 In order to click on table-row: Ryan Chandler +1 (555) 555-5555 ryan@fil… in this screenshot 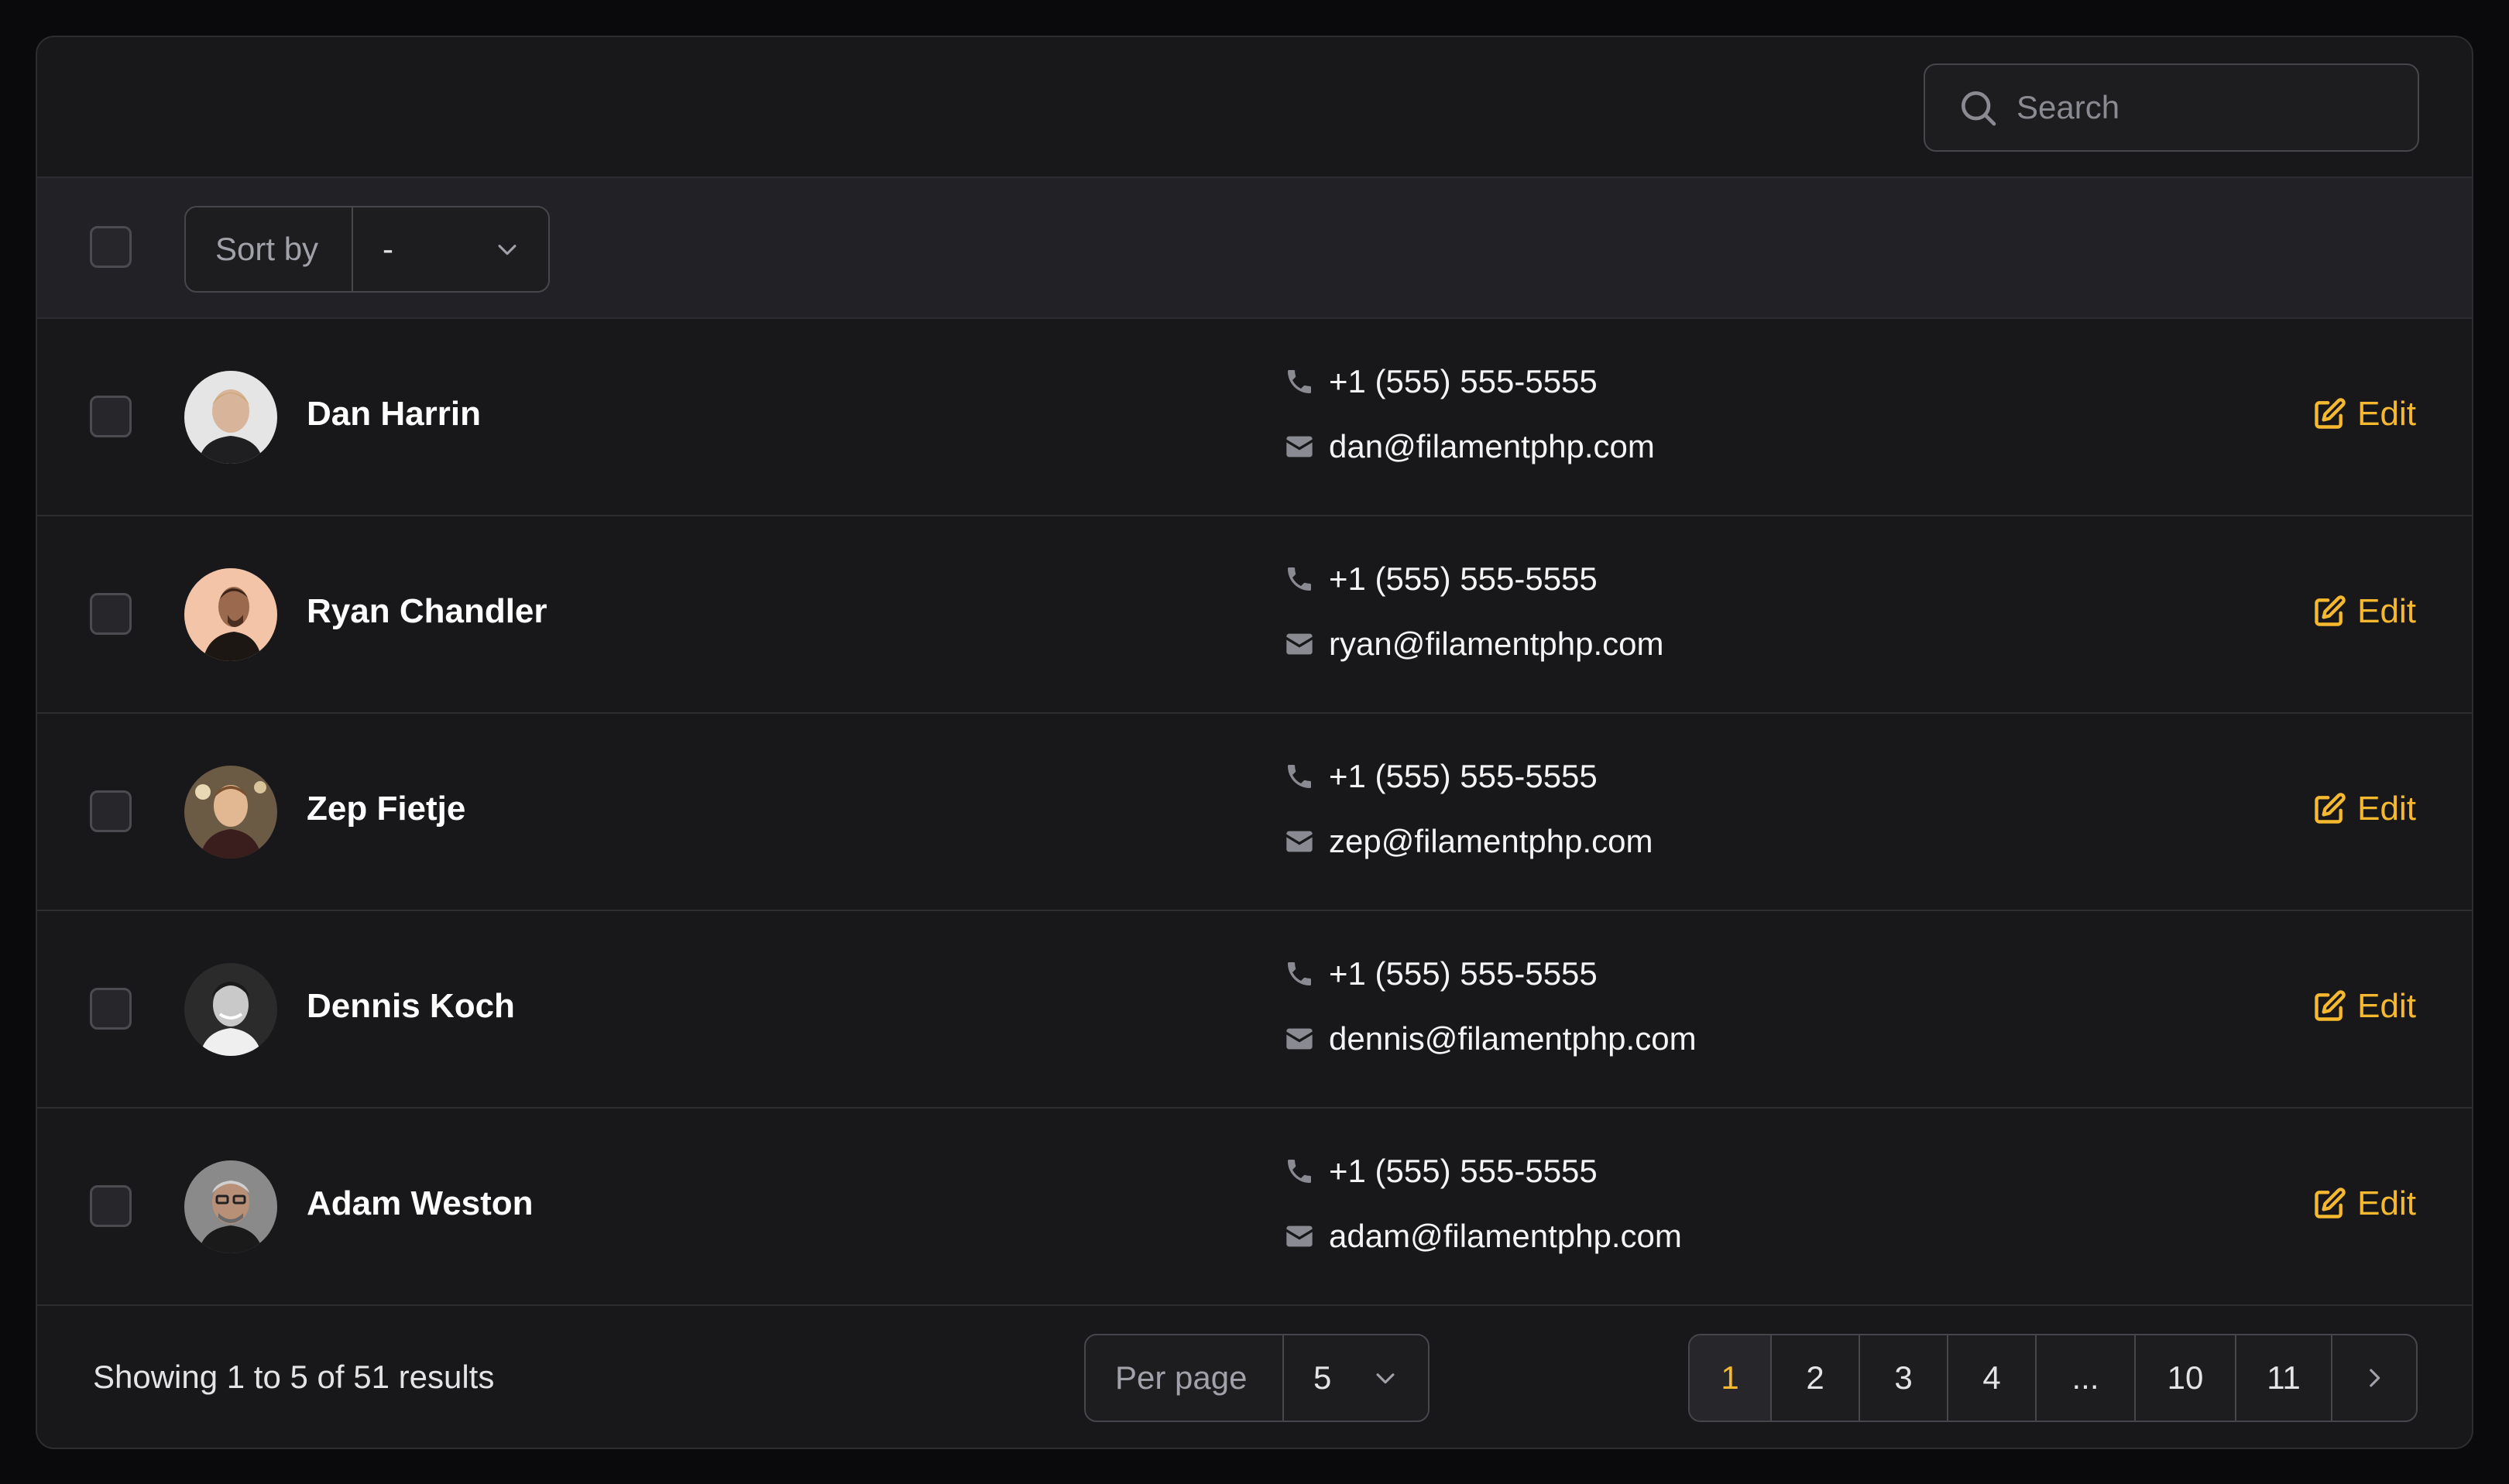, I will do `click(1254, 615)`.